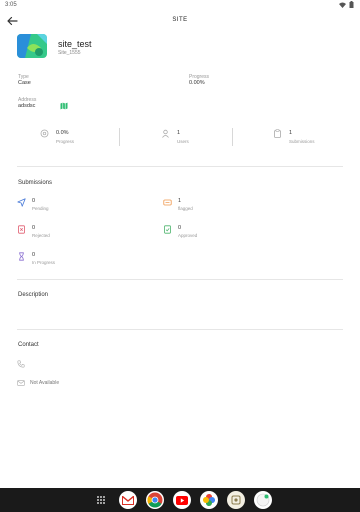 Image resolution: width=360 pixels, height=512 pixels. I want to click on page-title: SITE, so click(180, 20).